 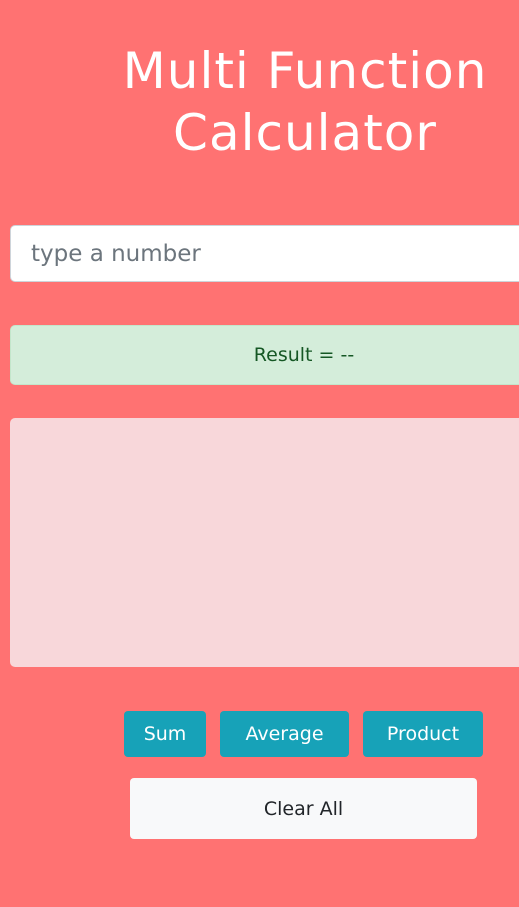 I want to click on number-input, so click(x=264, y=253).